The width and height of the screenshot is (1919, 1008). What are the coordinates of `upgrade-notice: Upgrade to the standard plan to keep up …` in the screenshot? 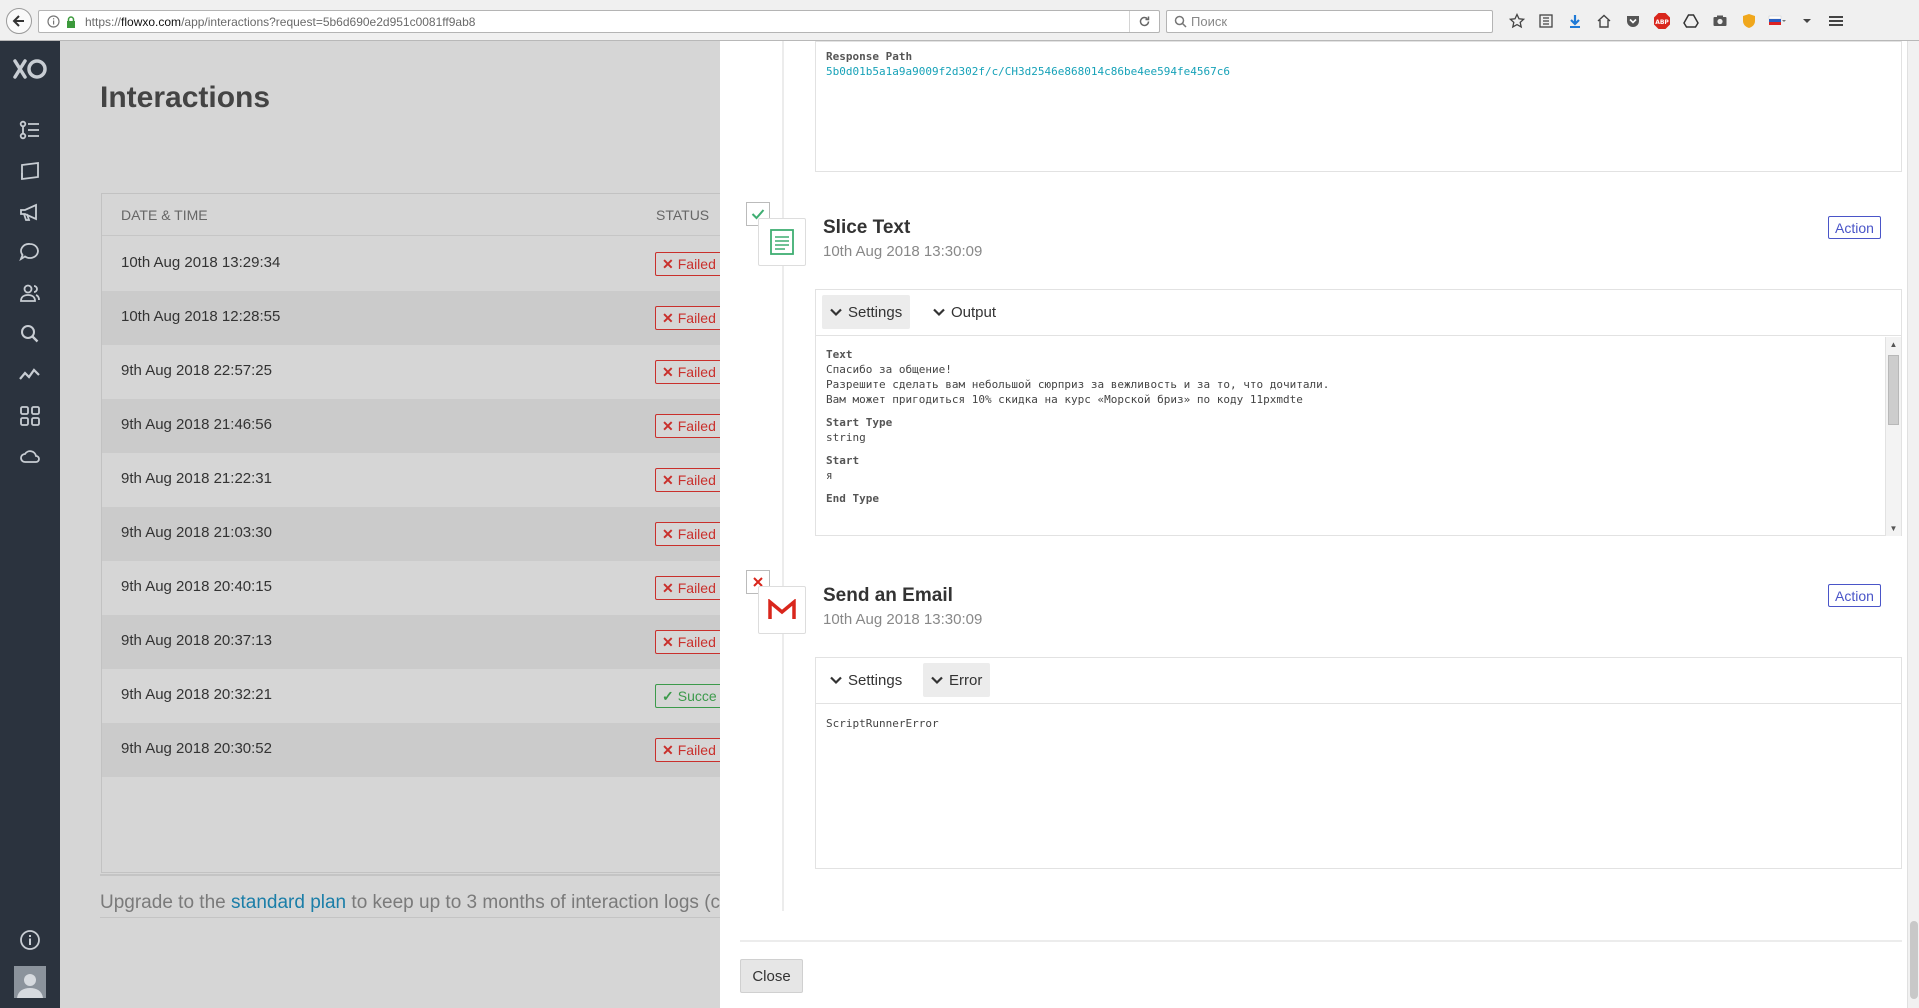 It's located at (450, 894).